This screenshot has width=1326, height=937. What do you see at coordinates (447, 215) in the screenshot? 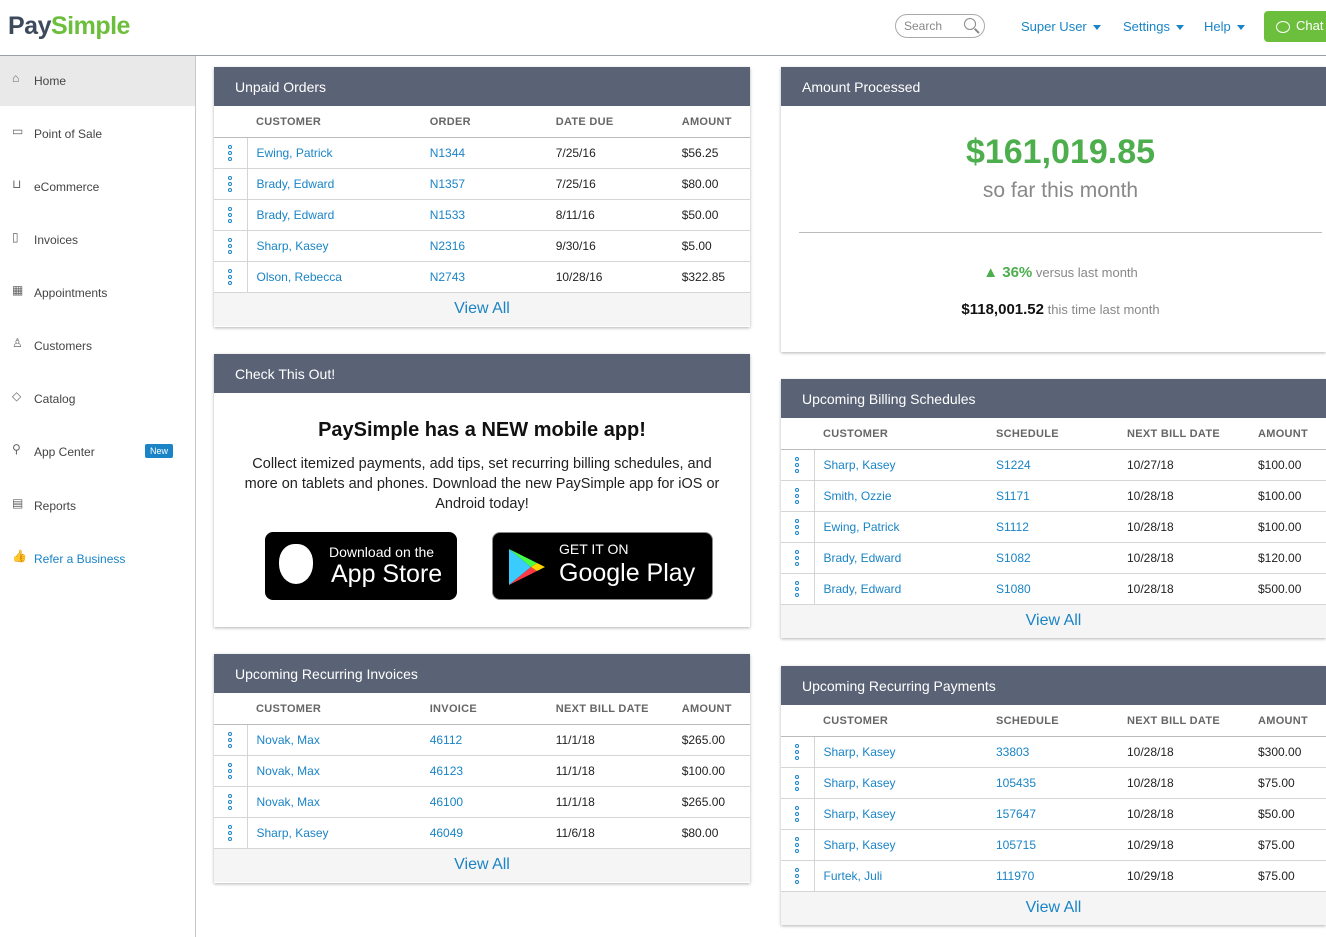
I see `order-link: N1533` at bounding box center [447, 215].